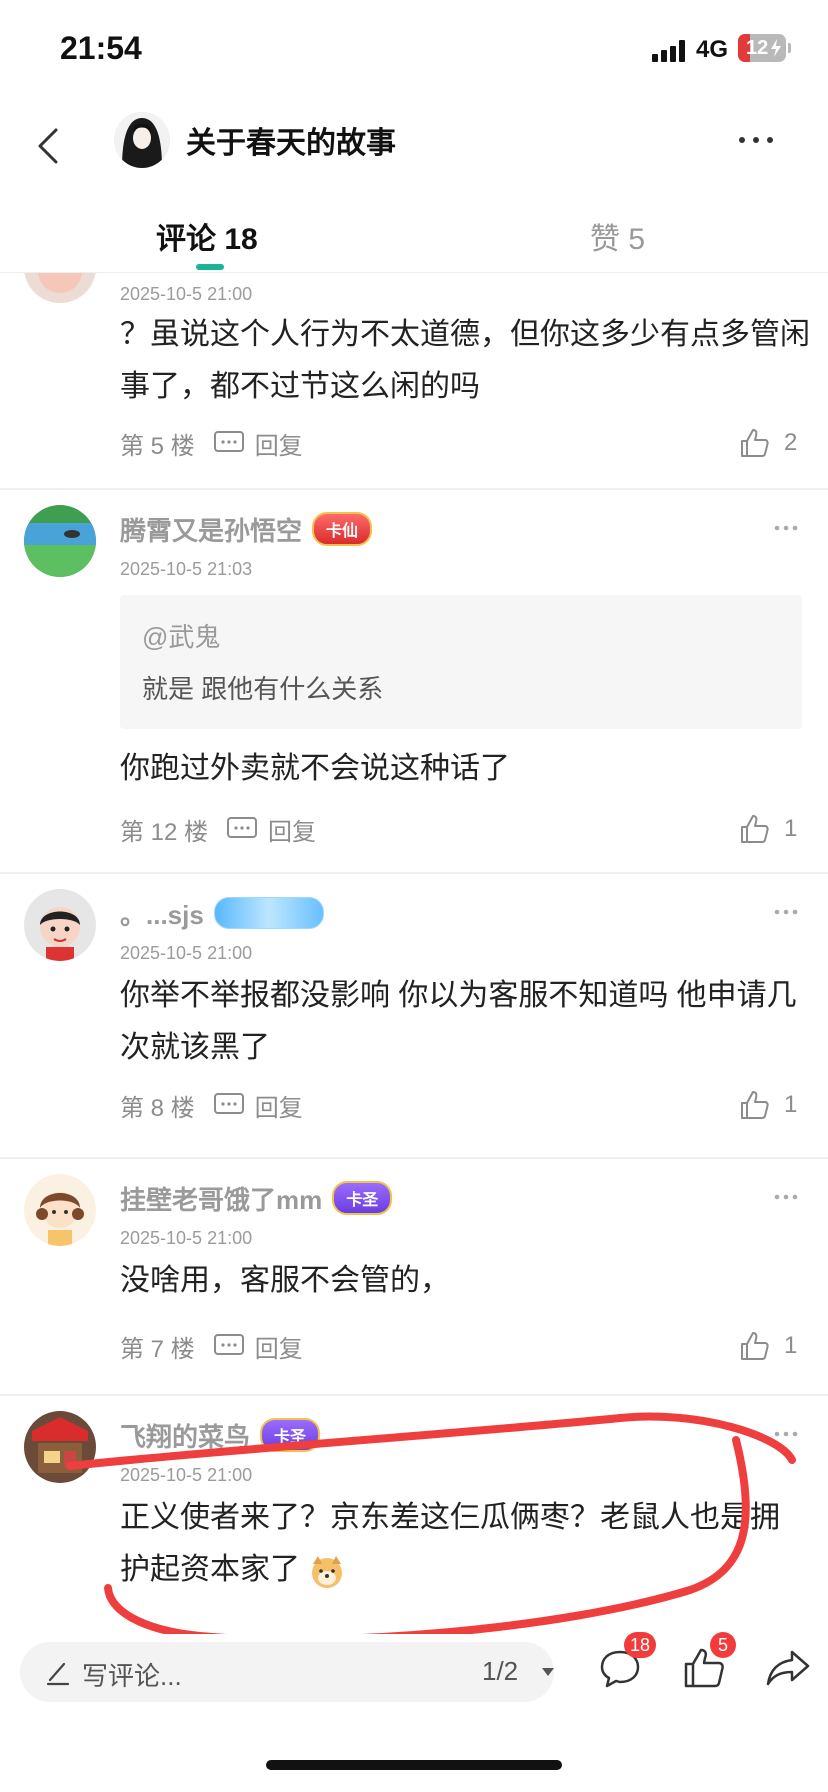 Image resolution: width=828 pixels, height=1792 pixels. I want to click on comment-timestamp: 2025-10-5 21:03, so click(186, 569).